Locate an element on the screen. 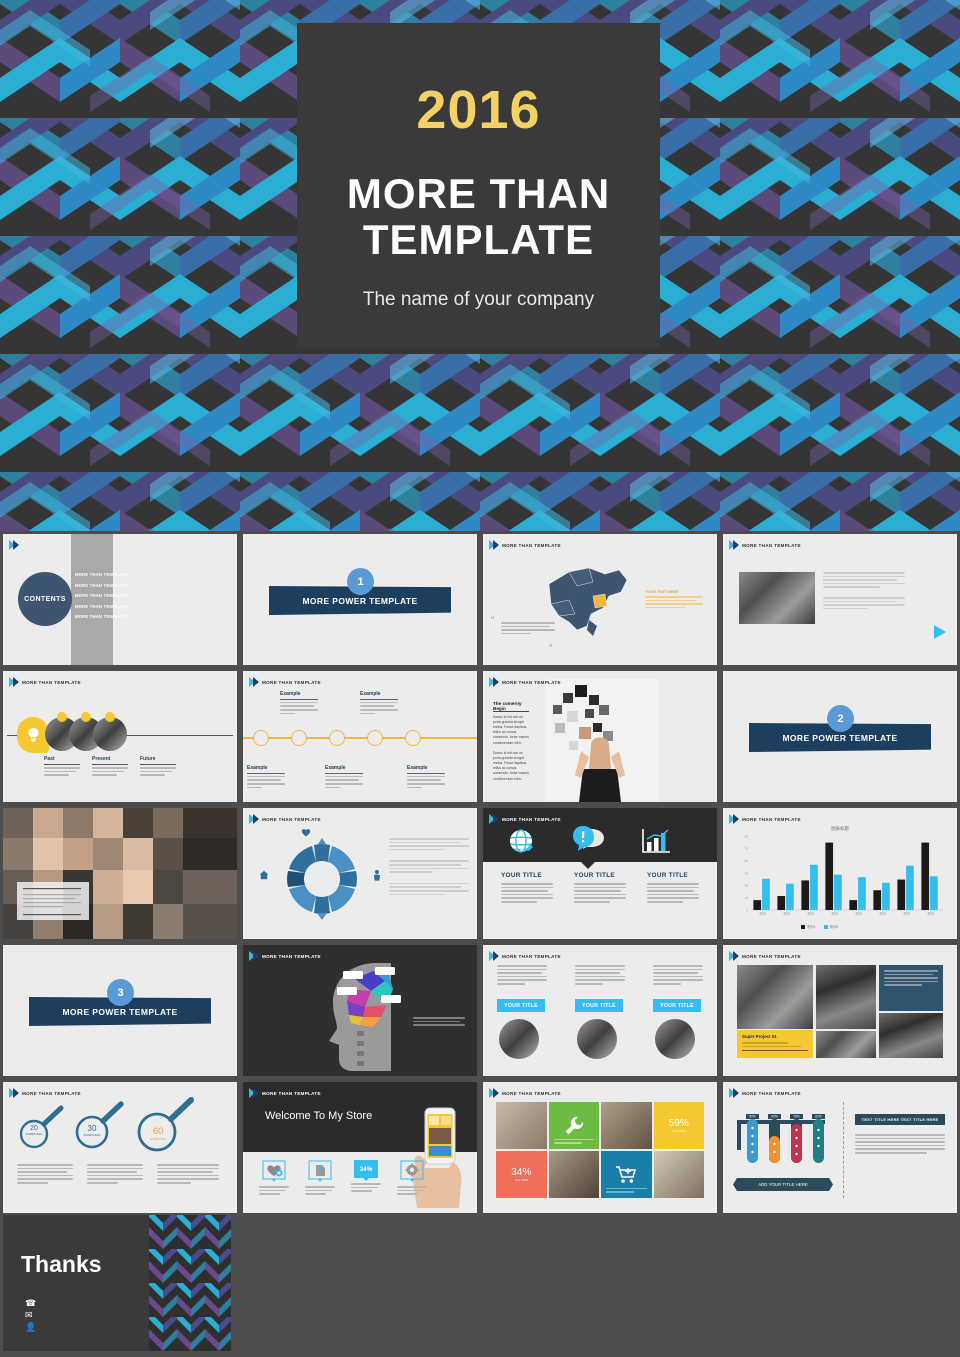 This screenshot has width=960, height=1357. circle-photo is located at coordinates (597, 1039).